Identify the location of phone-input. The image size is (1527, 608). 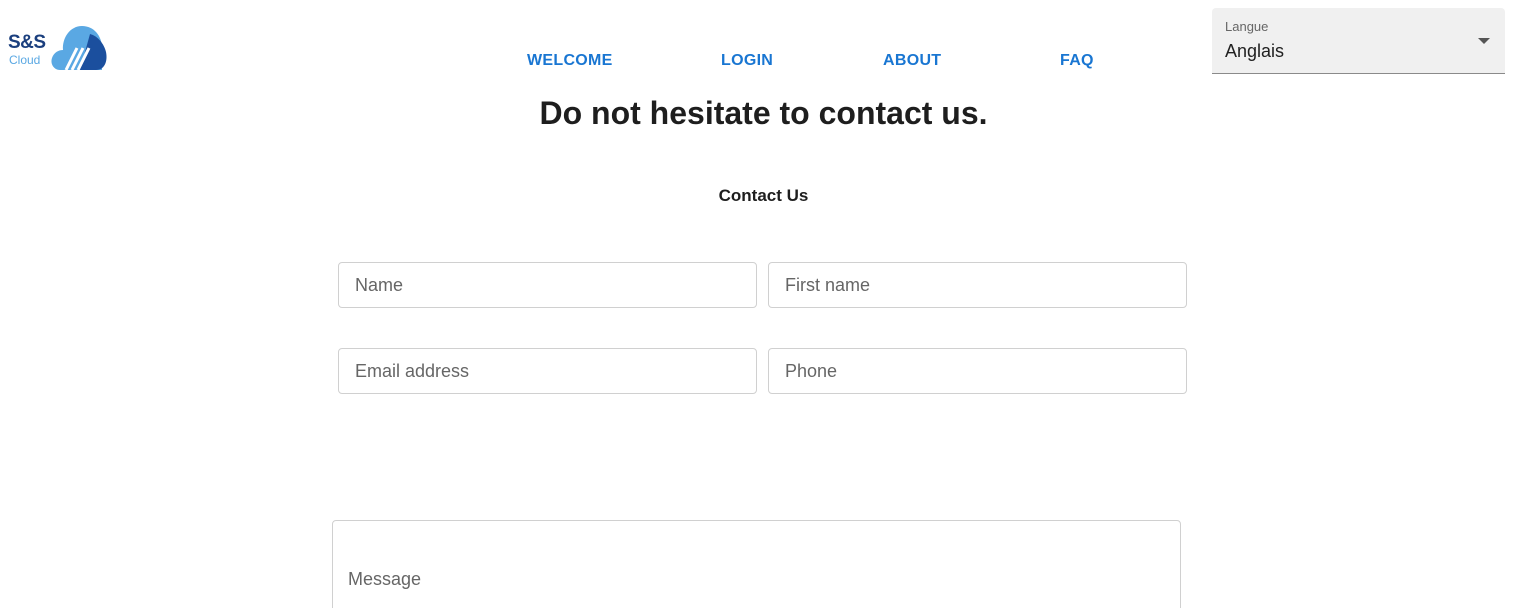
(977, 371).